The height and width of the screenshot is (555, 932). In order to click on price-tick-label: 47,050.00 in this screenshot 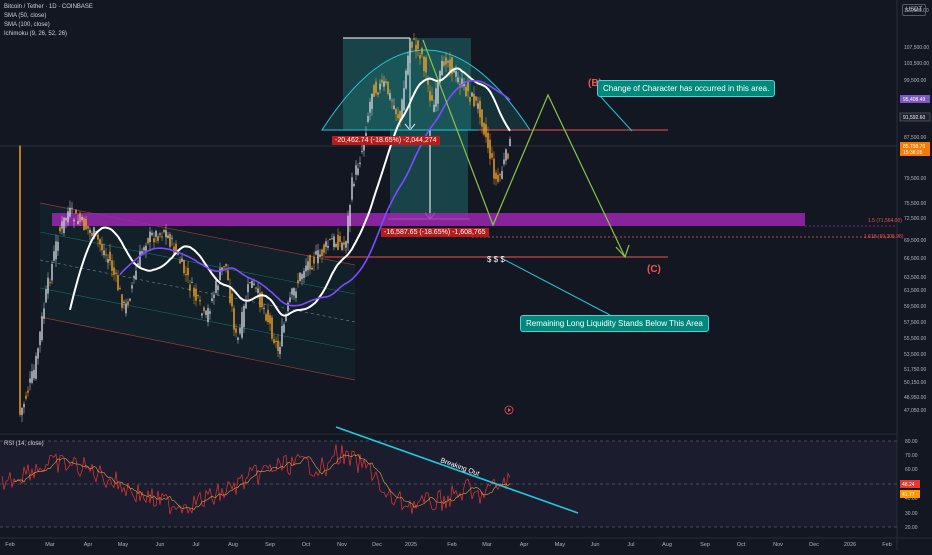, I will do `click(915, 411)`.